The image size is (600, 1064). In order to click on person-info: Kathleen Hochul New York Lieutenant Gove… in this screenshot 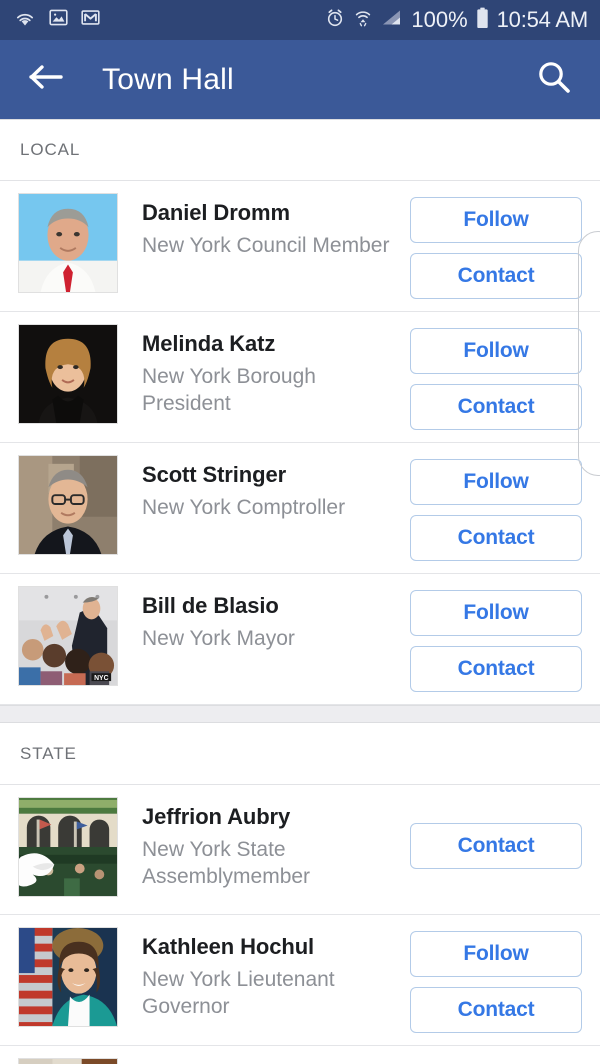, I will do `click(264, 974)`.